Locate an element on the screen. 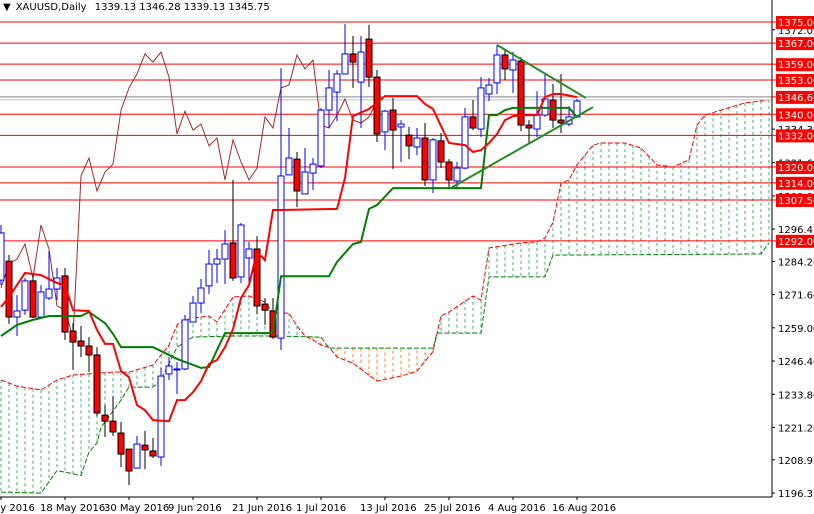 The width and height of the screenshot is (814, 514). triangle-trendline is located at coordinates (541, 71).